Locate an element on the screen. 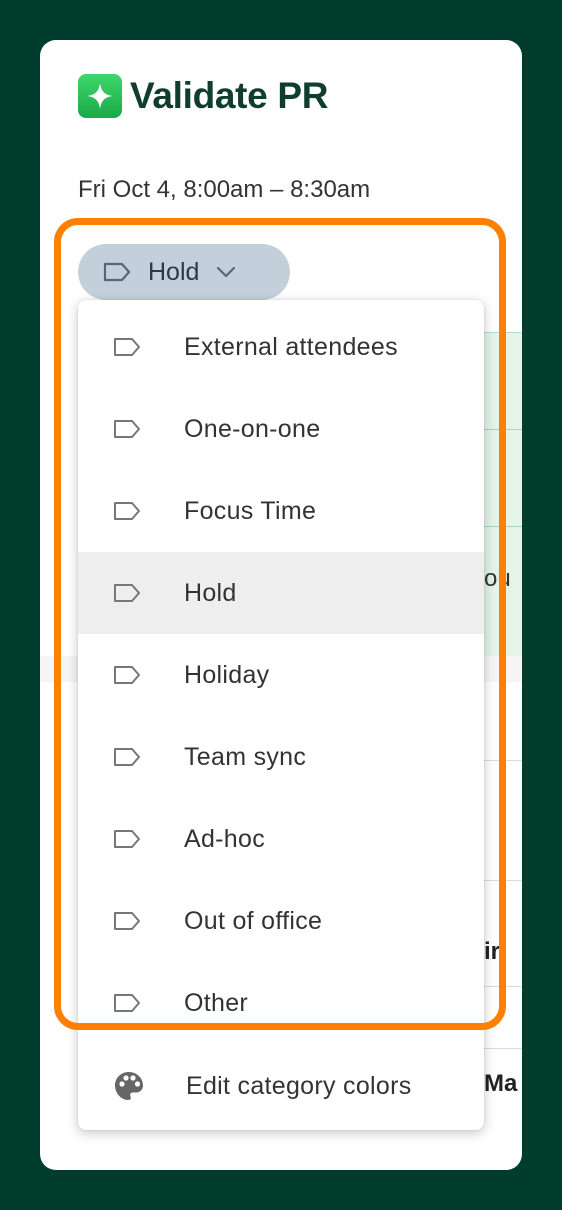  background-text-fragment: Ma is located at coordinates (501, 1083).